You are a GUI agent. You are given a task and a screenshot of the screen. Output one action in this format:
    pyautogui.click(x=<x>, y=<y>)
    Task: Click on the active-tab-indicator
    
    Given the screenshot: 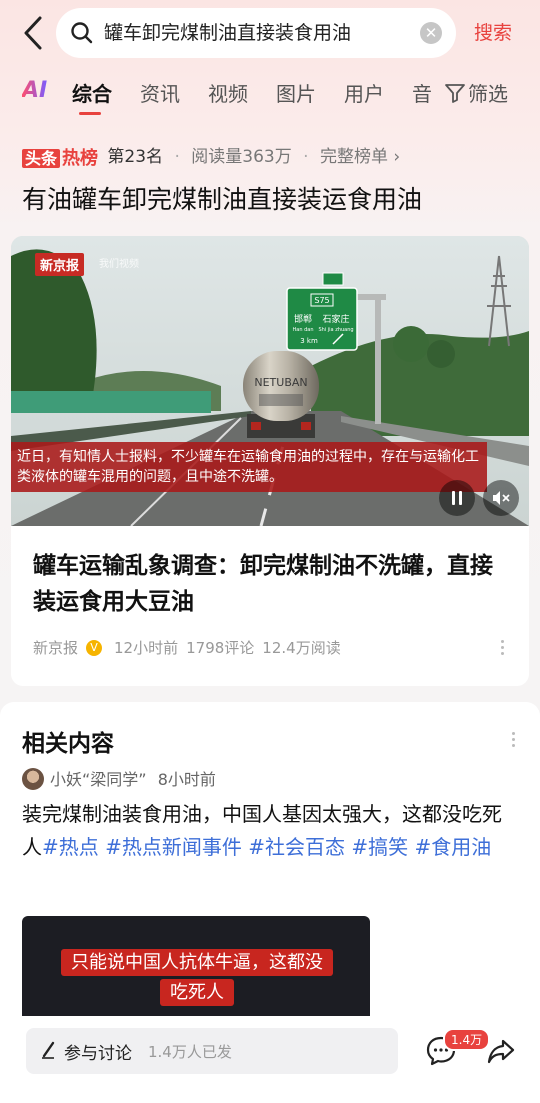 What is the action you would take?
    pyautogui.click(x=90, y=113)
    